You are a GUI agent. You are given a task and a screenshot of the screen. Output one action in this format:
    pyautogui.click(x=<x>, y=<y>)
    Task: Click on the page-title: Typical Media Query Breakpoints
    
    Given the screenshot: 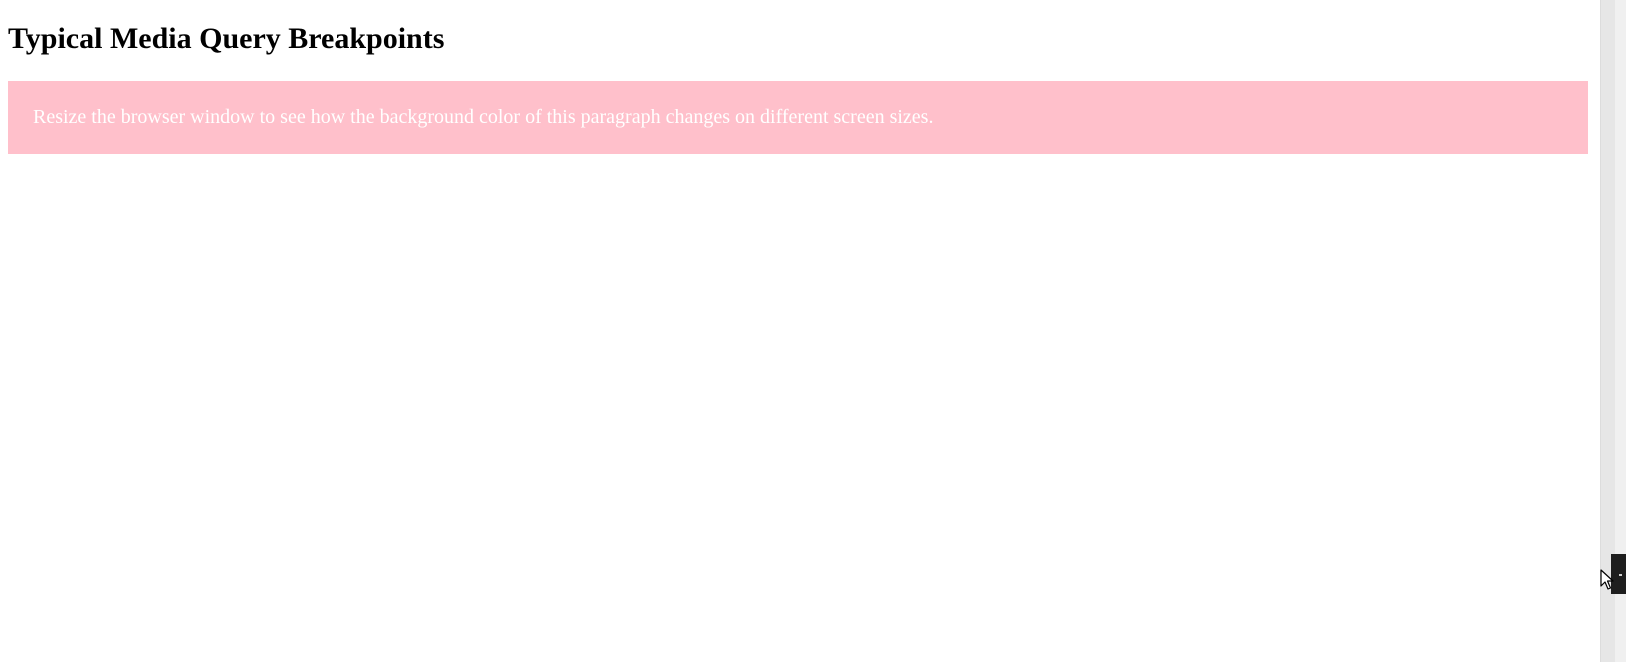 What is the action you would take?
    pyautogui.click(x=226, y=38)
    